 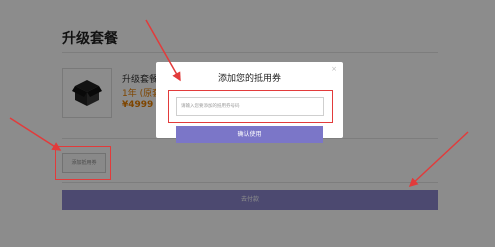 I want to click on arrow-to-pay, so click(x=438, y=159).